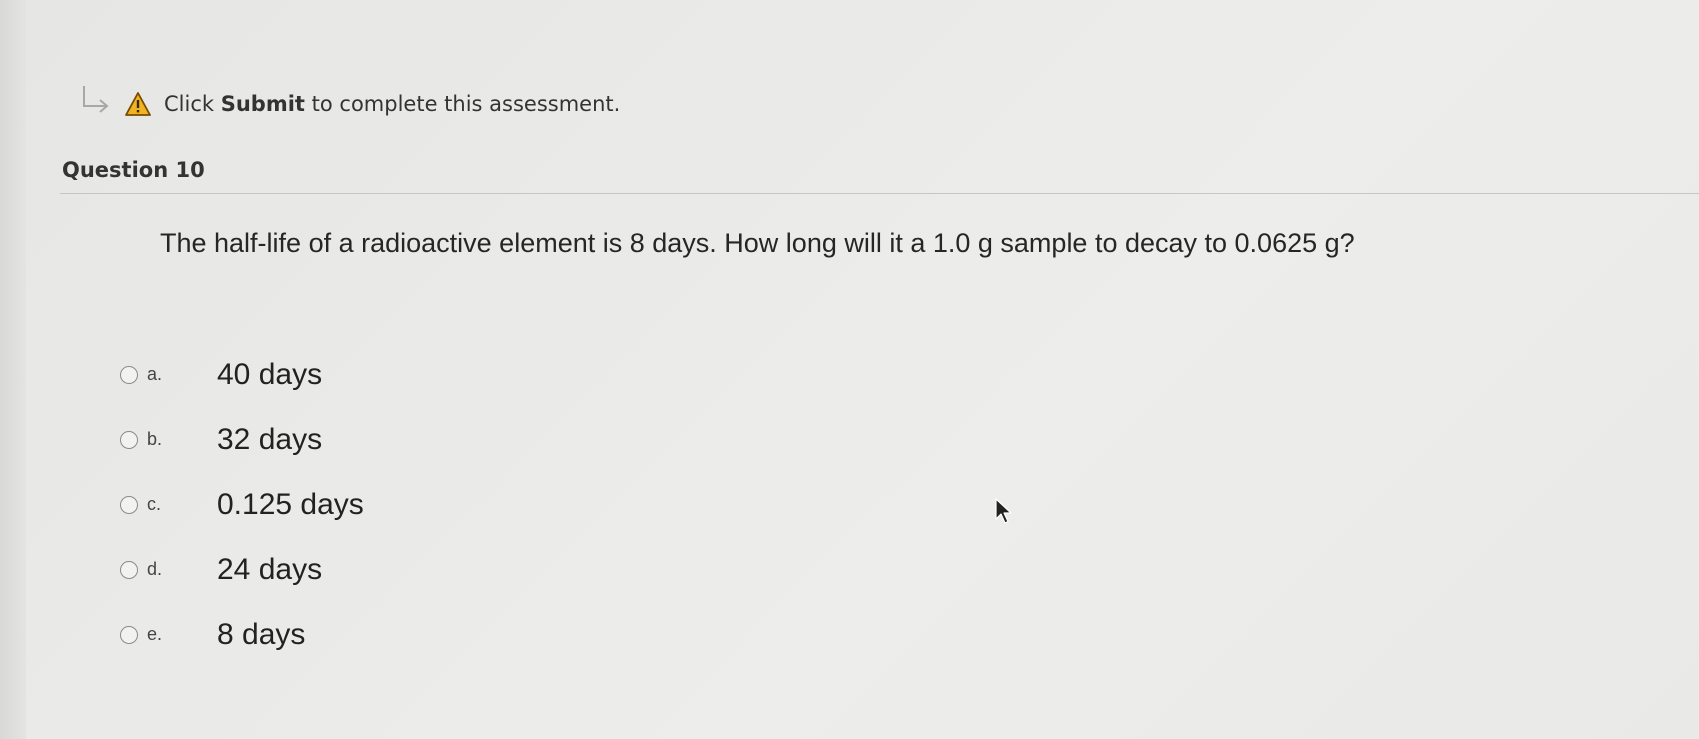  Describe the element at coordinates (133, 170) in the screenshot. I see `question-header: Question 10` at that location.